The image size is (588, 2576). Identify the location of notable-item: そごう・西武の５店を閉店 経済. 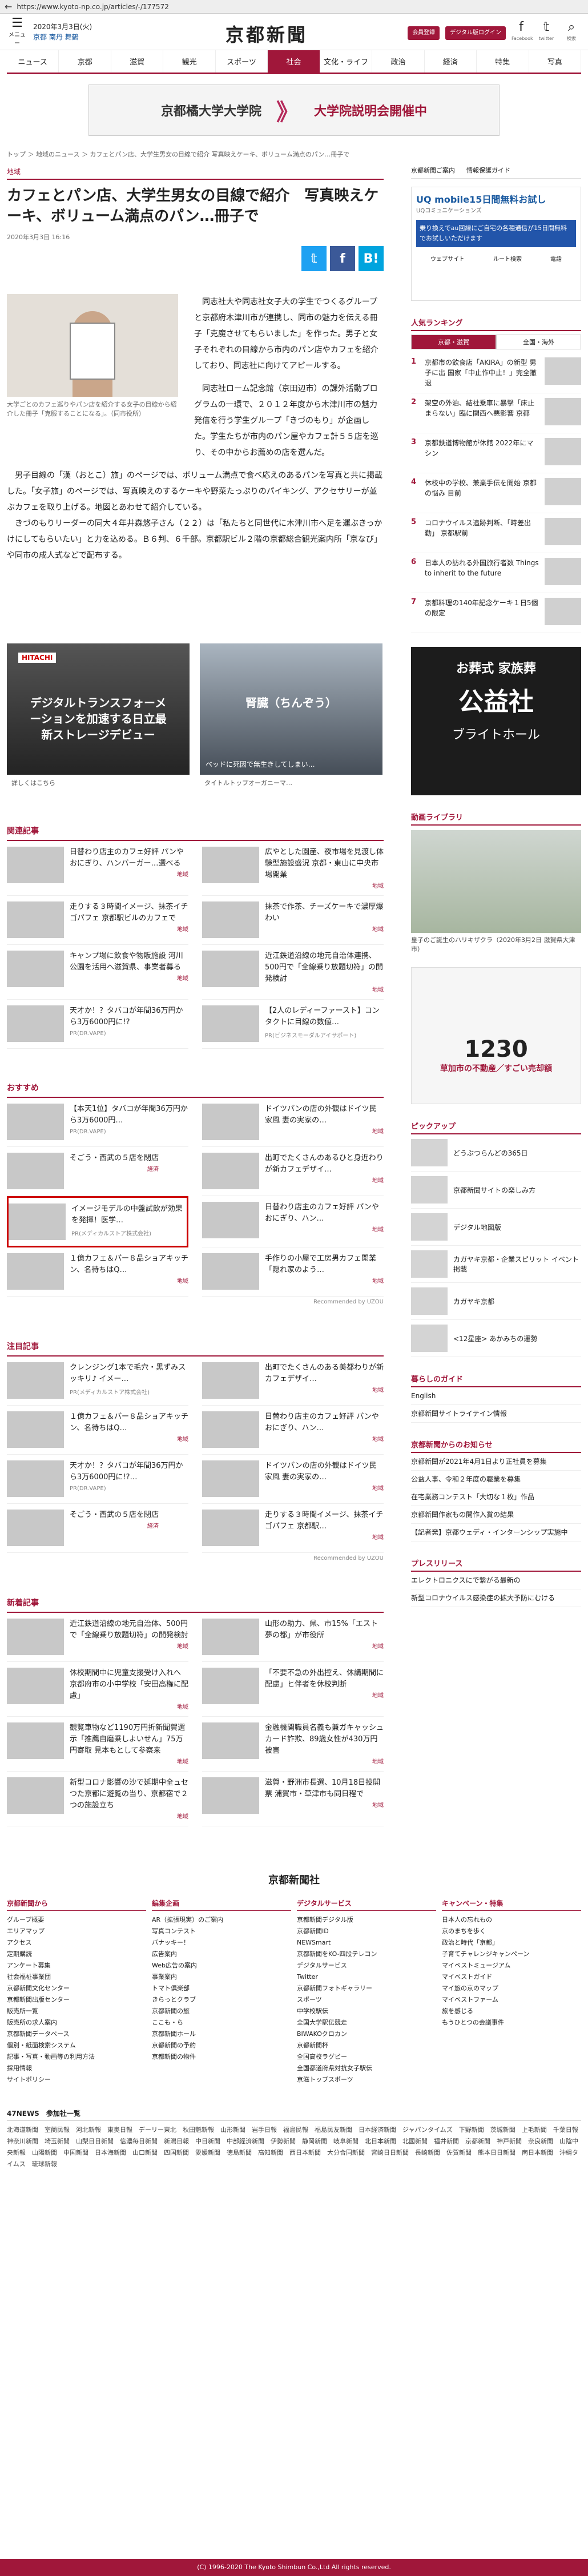
(98, 1528).